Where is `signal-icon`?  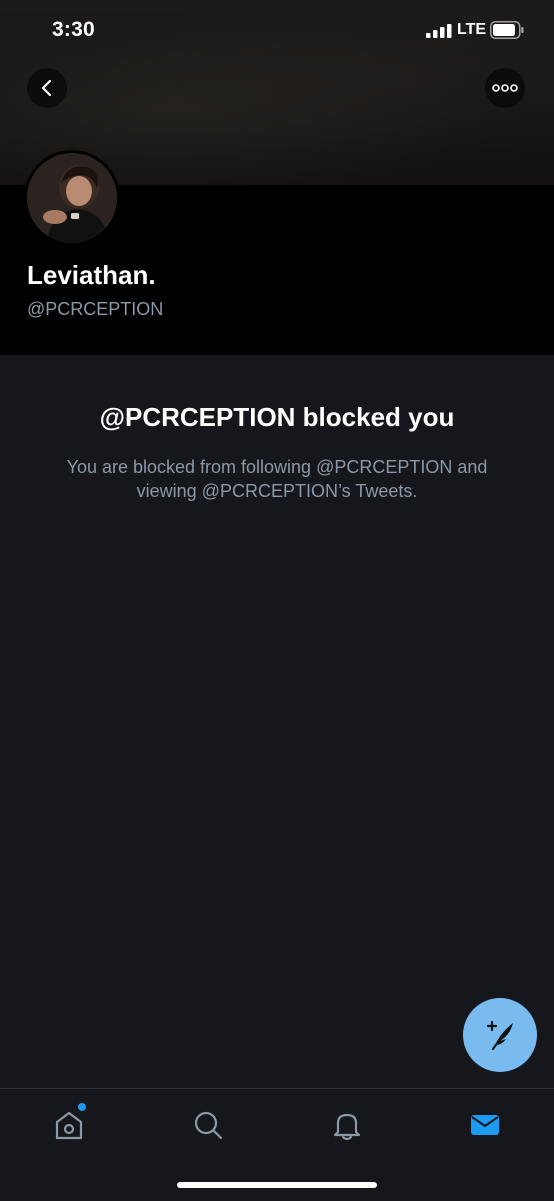
signal-icon is located at coordinates (439, 31).